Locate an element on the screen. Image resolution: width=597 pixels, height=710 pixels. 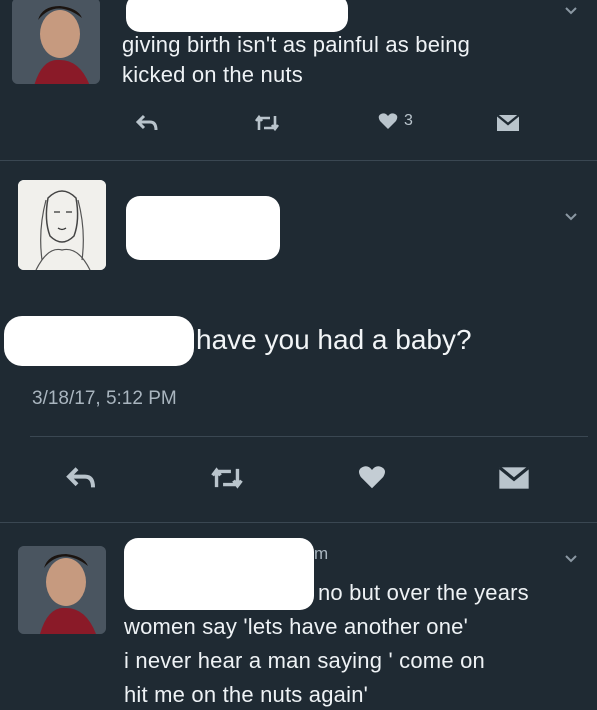
like-button is located at coordinates (372, 477).